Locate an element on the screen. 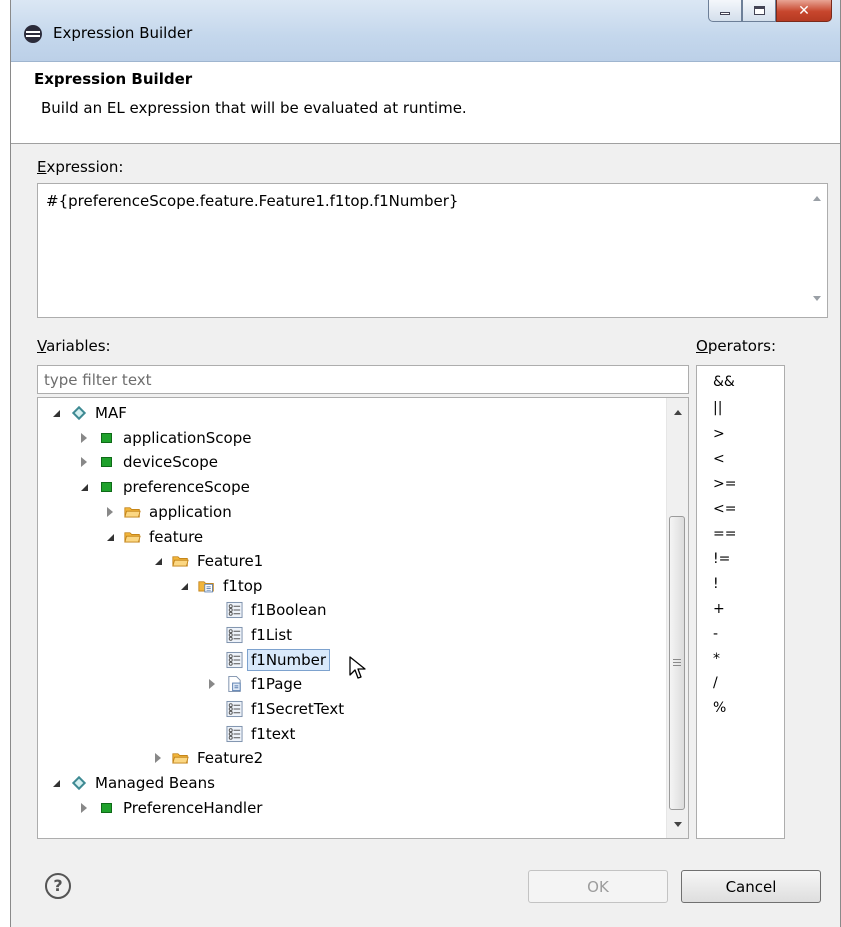 Image resolution: width=841 pixels, height=927 pixels. tree-item-f1page: f1Page is located at coordinates (253, 684).